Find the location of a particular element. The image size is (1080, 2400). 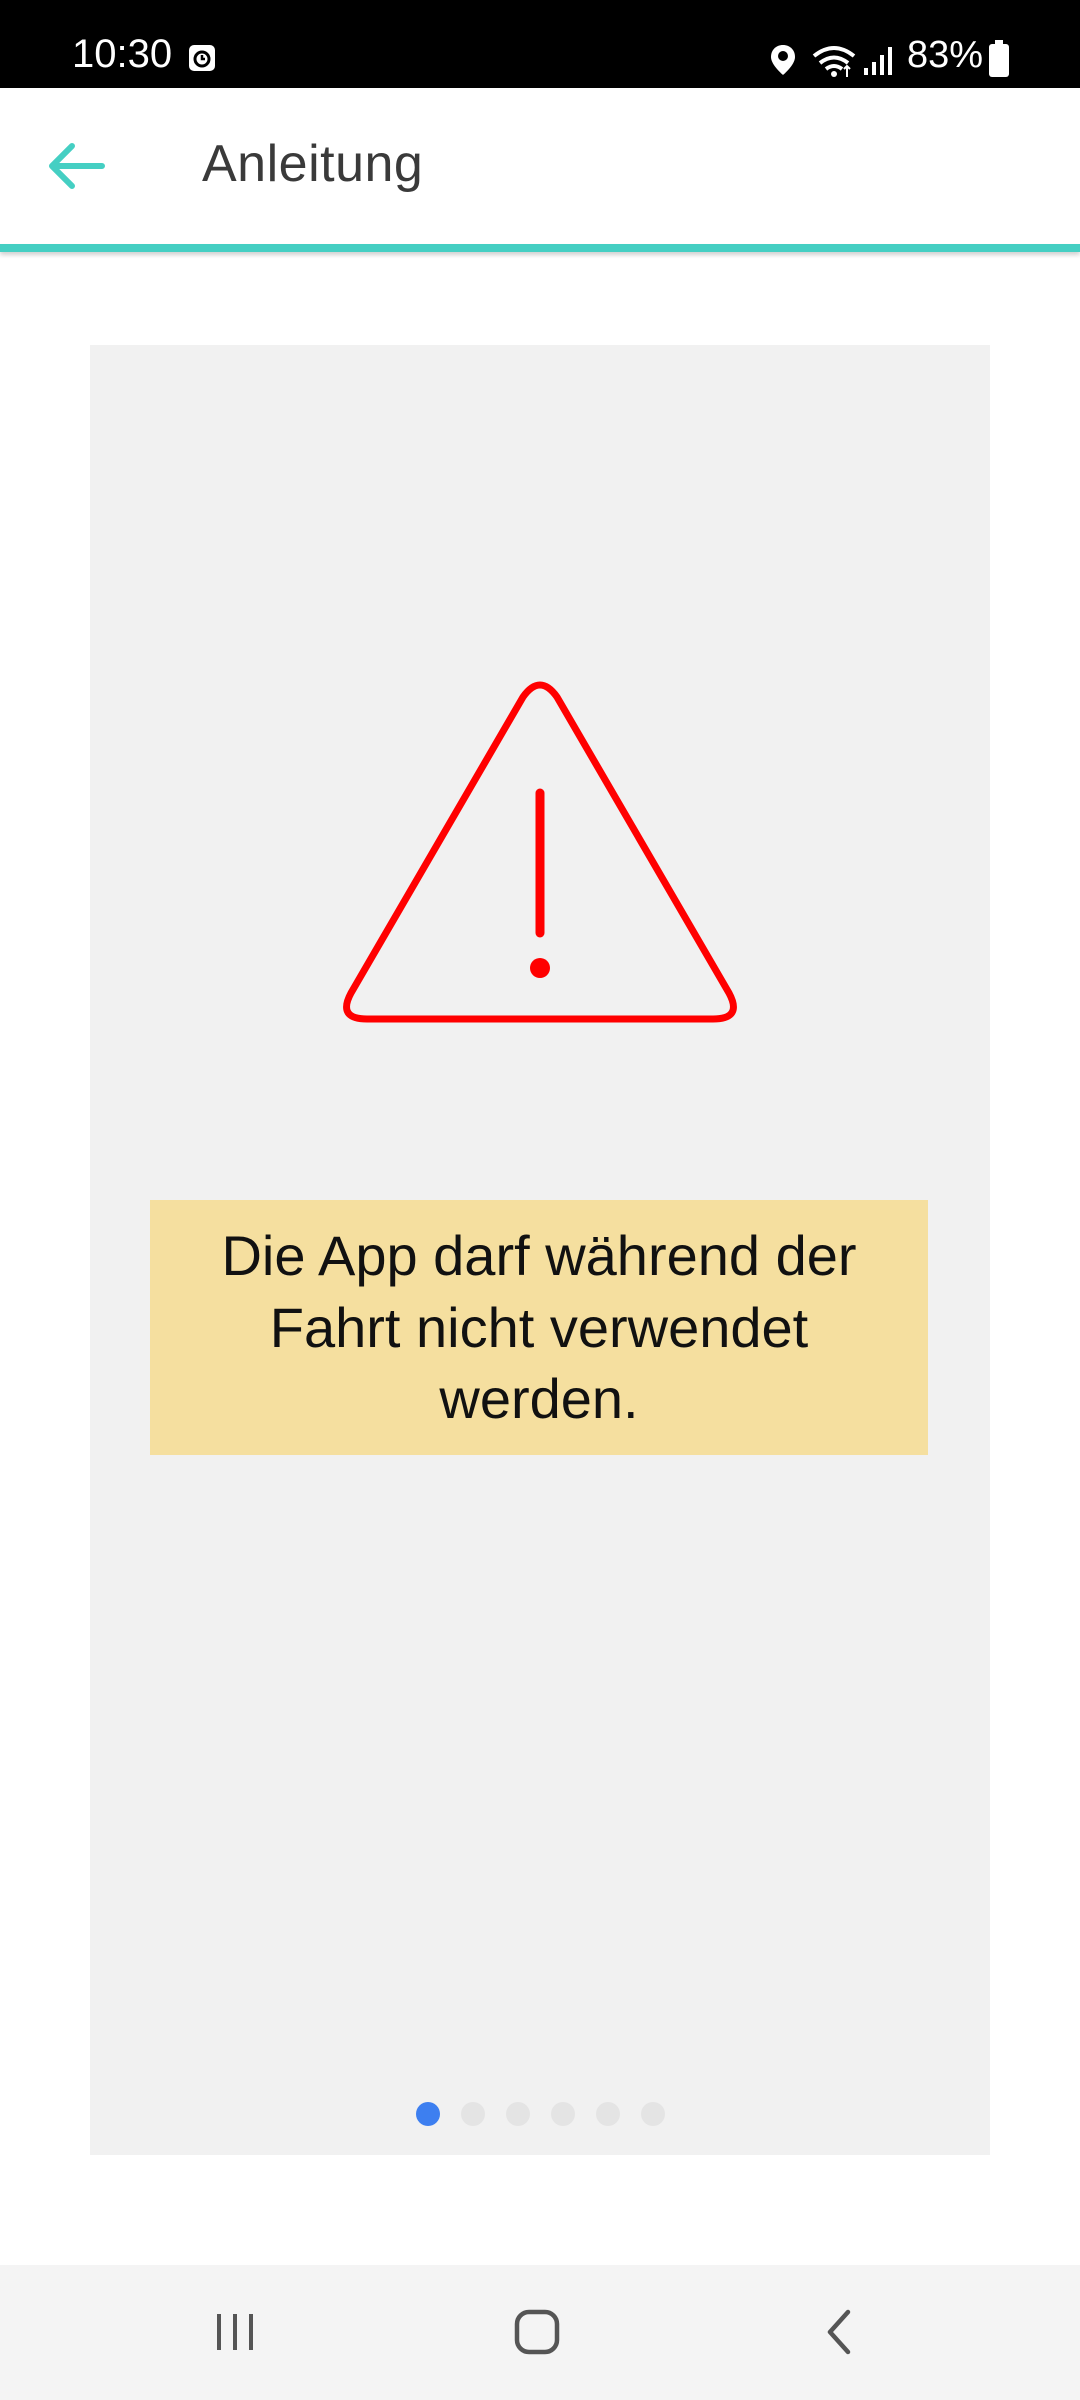

warning-triangle-icon is located at coordinates (540, 852).